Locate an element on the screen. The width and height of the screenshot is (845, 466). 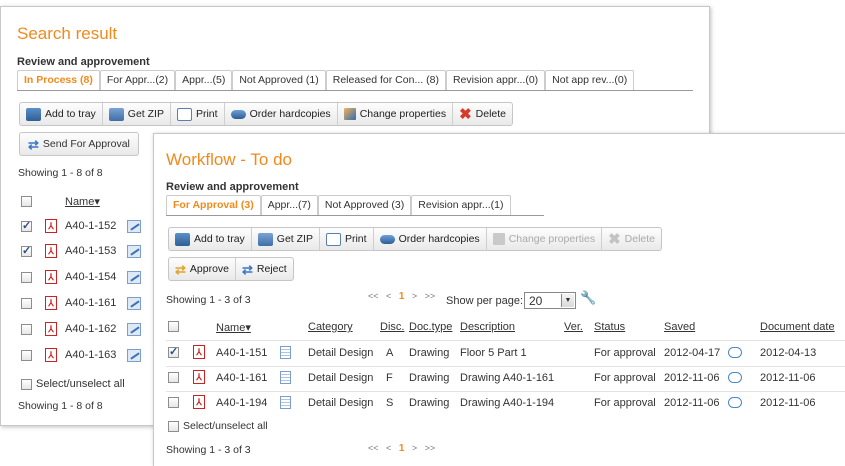
tab-not-approved: Not Approved (1) is located at coordinates (279, 80).